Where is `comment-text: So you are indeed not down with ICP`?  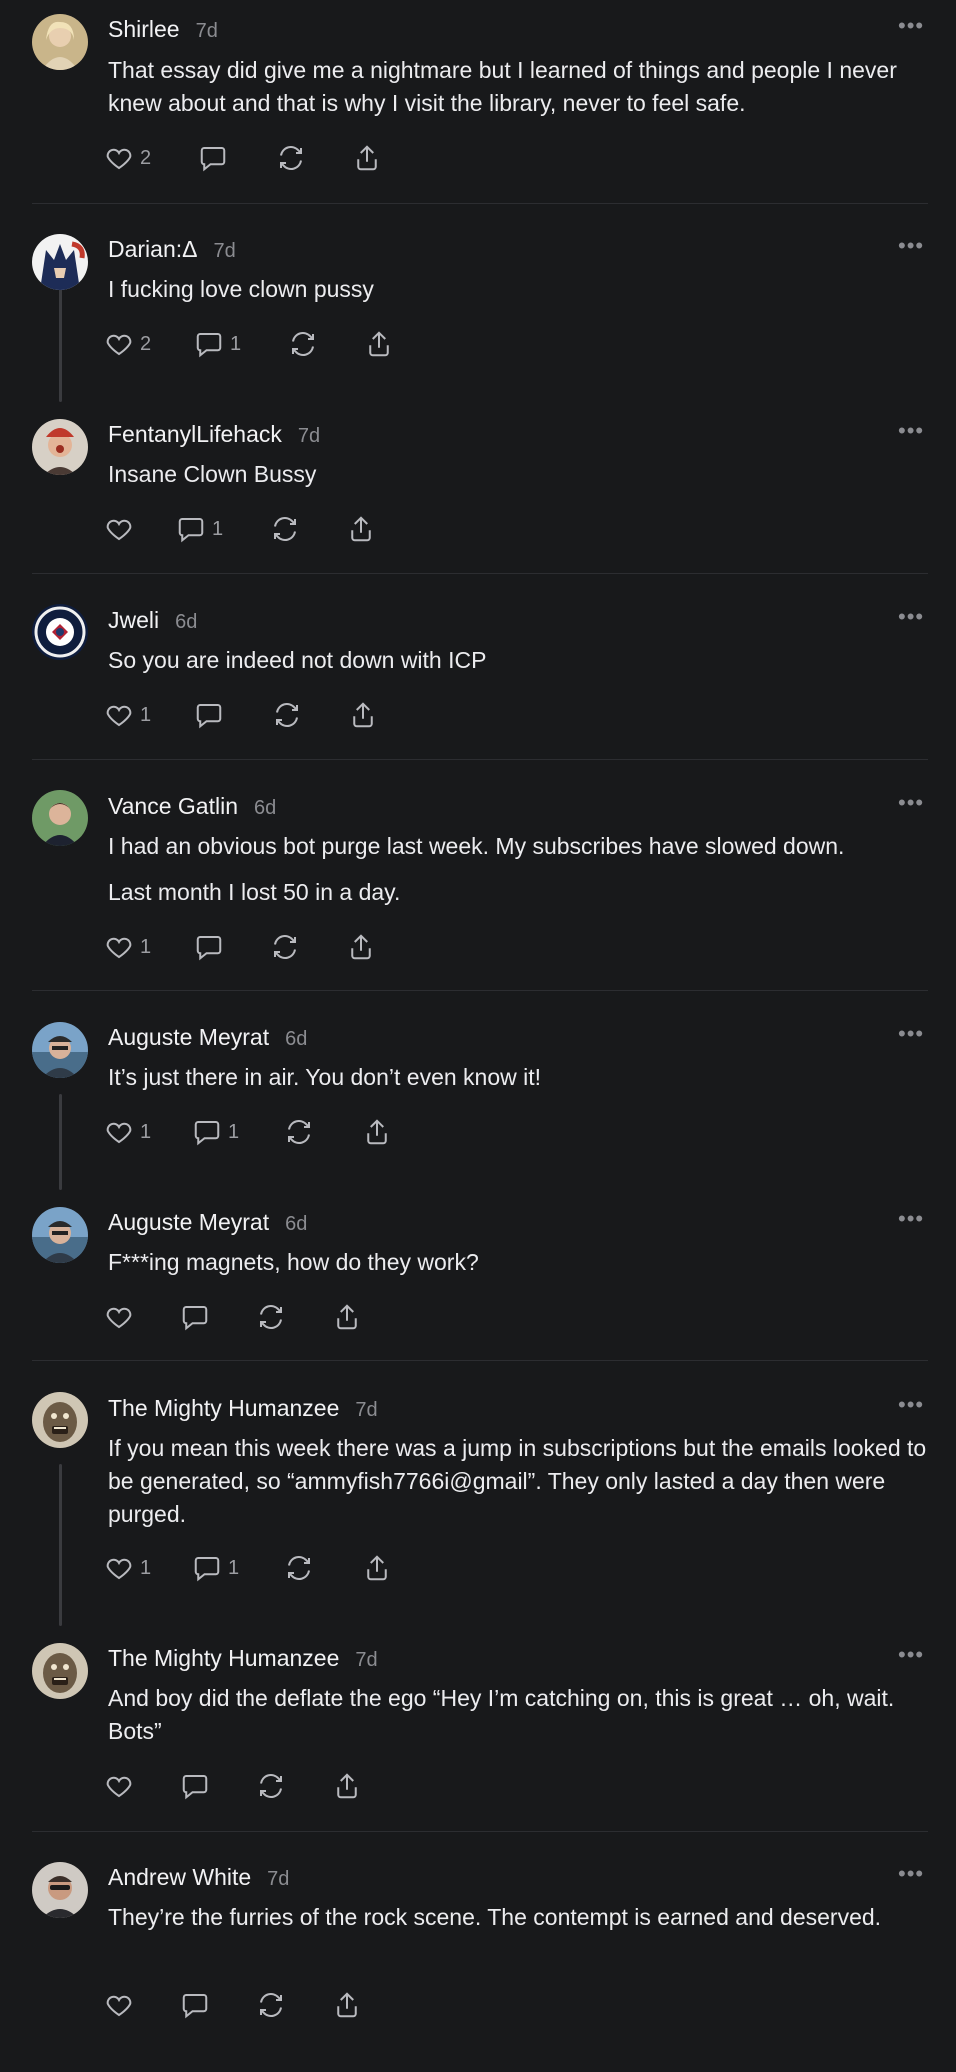 comment-text: So you are indeed not down with ICP is located at coordinates (297, 660).